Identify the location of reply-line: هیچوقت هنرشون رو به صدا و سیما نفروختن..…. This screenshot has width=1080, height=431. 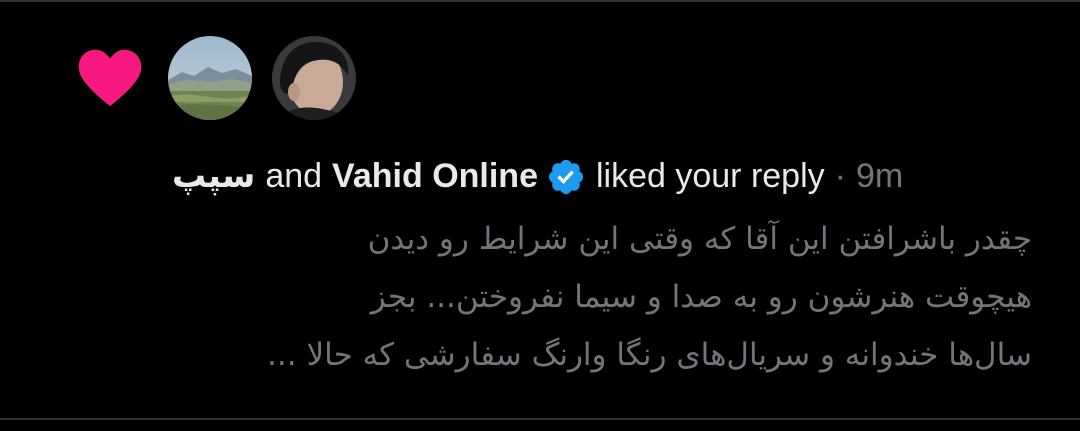
(701, 297).